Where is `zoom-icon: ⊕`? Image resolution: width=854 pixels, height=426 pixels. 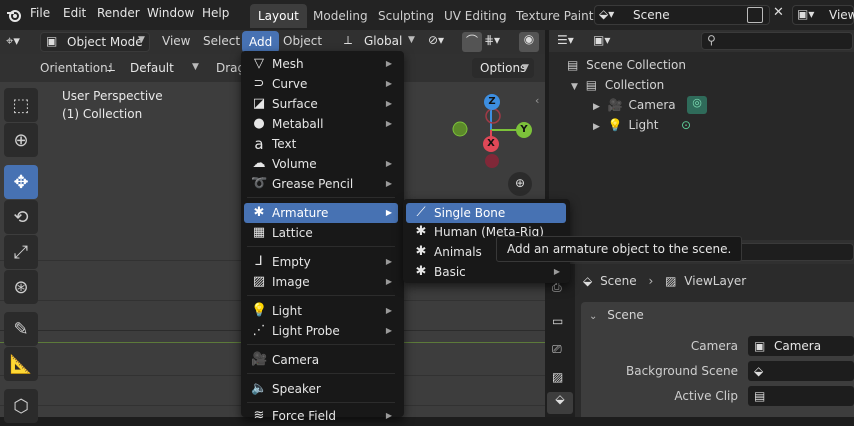 zoom-icon: ⊕ is located at coordinates (520, 184).